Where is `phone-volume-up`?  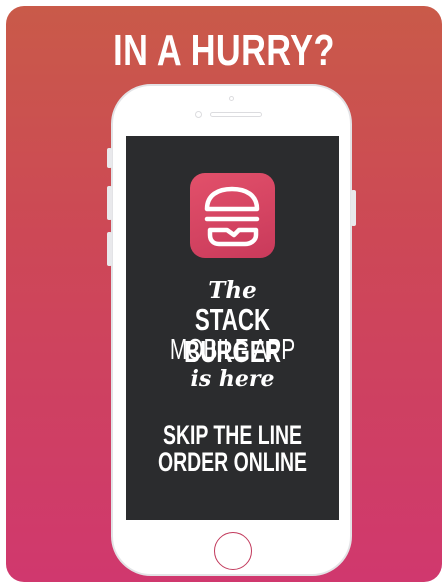 phone-volume-up is located at coordinates (109, 203).